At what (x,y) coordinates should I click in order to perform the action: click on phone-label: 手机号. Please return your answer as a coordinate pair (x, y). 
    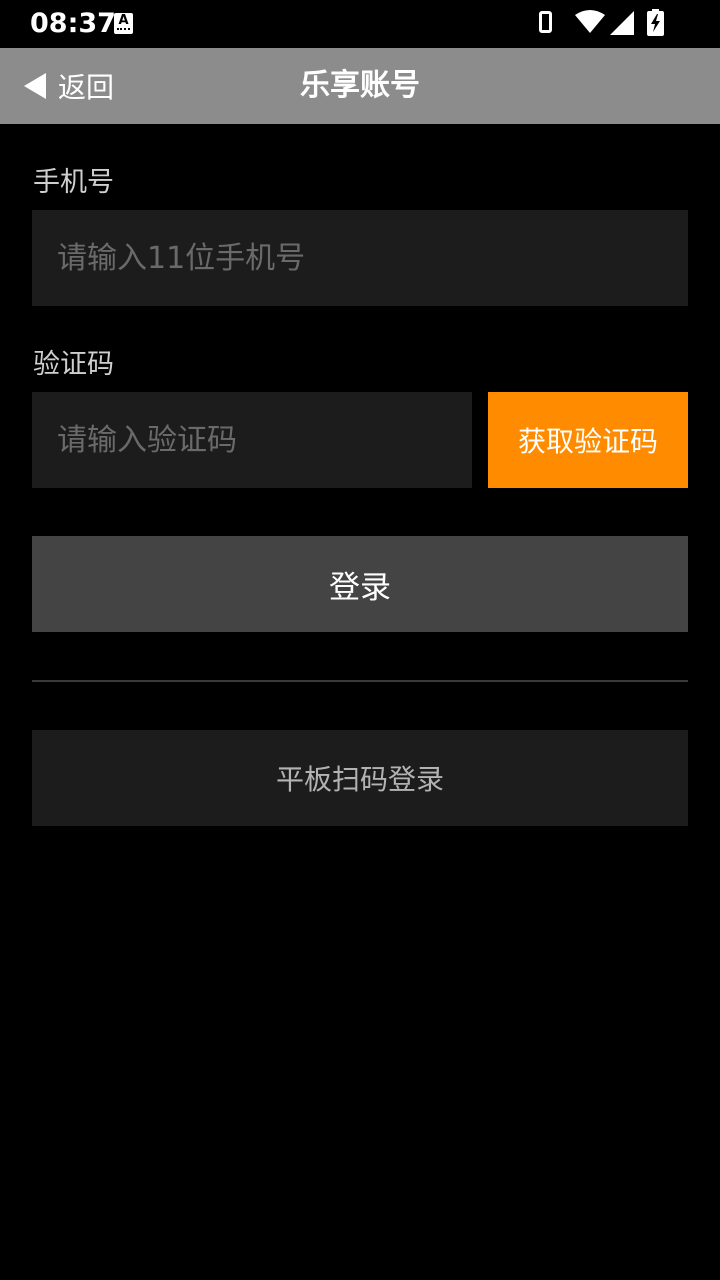
    Looking at the image, I should click on (73, 182).